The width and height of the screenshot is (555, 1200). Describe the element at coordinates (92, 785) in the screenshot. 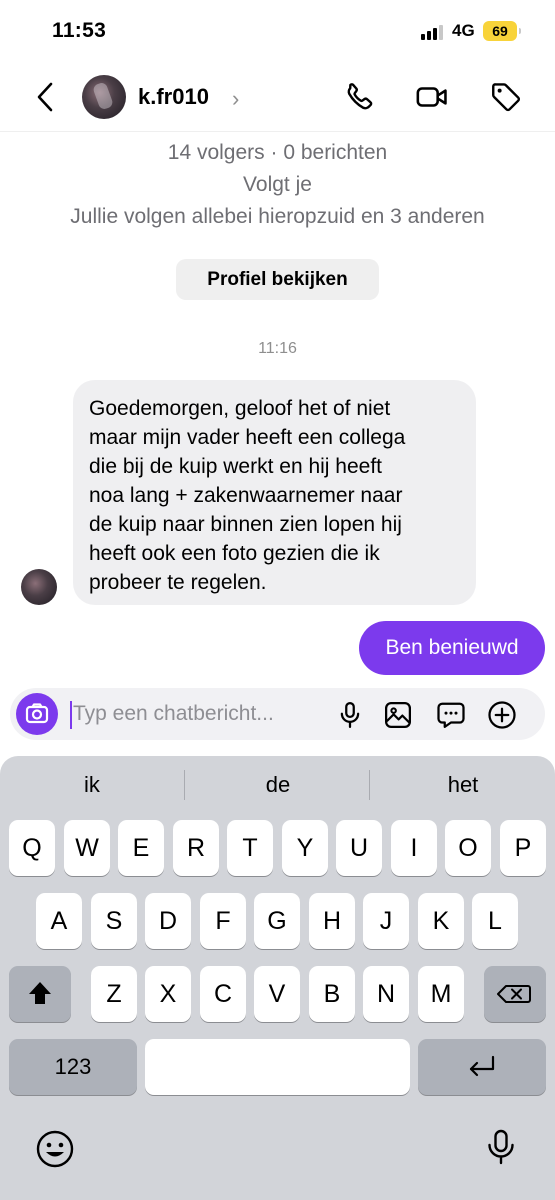

I see `suggestion-item: ik` at that location.